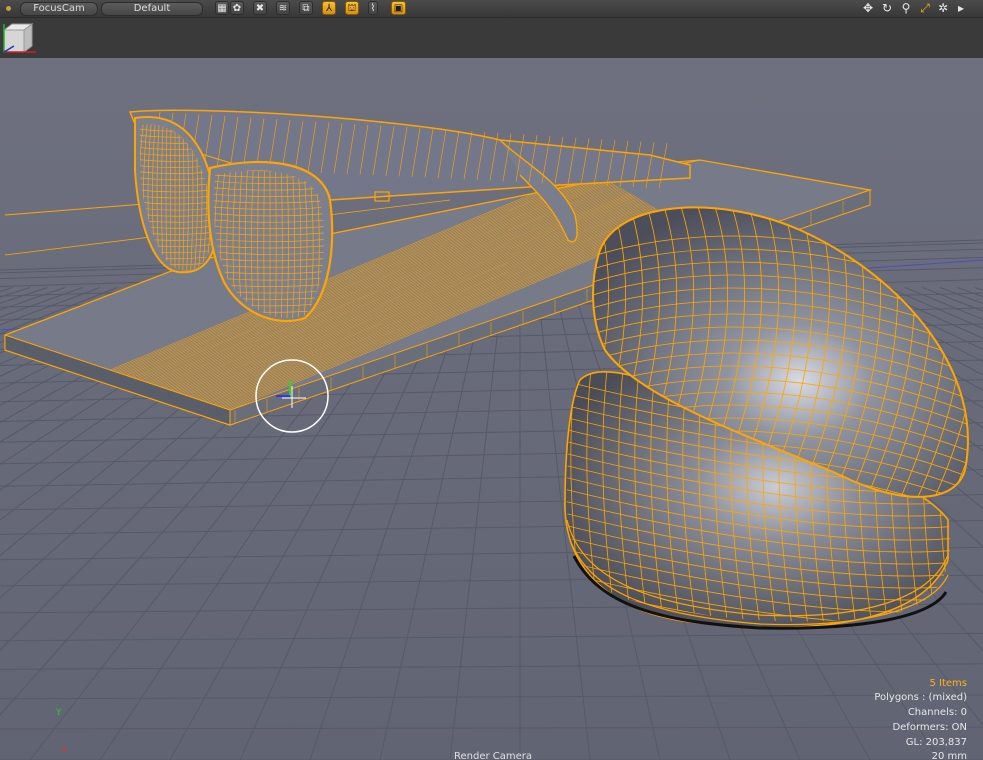 This screenshot has height=760, width=983. What do you see at coordinates (373, 8) in the screenshot?
I see `bone-icon: ⌇` at bounding box center [373, 8].